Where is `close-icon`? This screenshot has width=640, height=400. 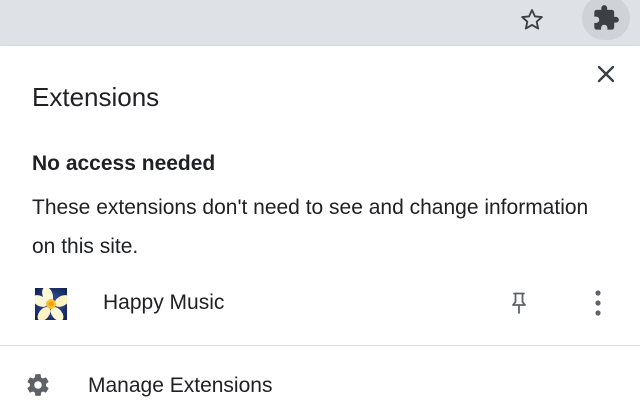
close-icon is located at coordinates (606, 74).